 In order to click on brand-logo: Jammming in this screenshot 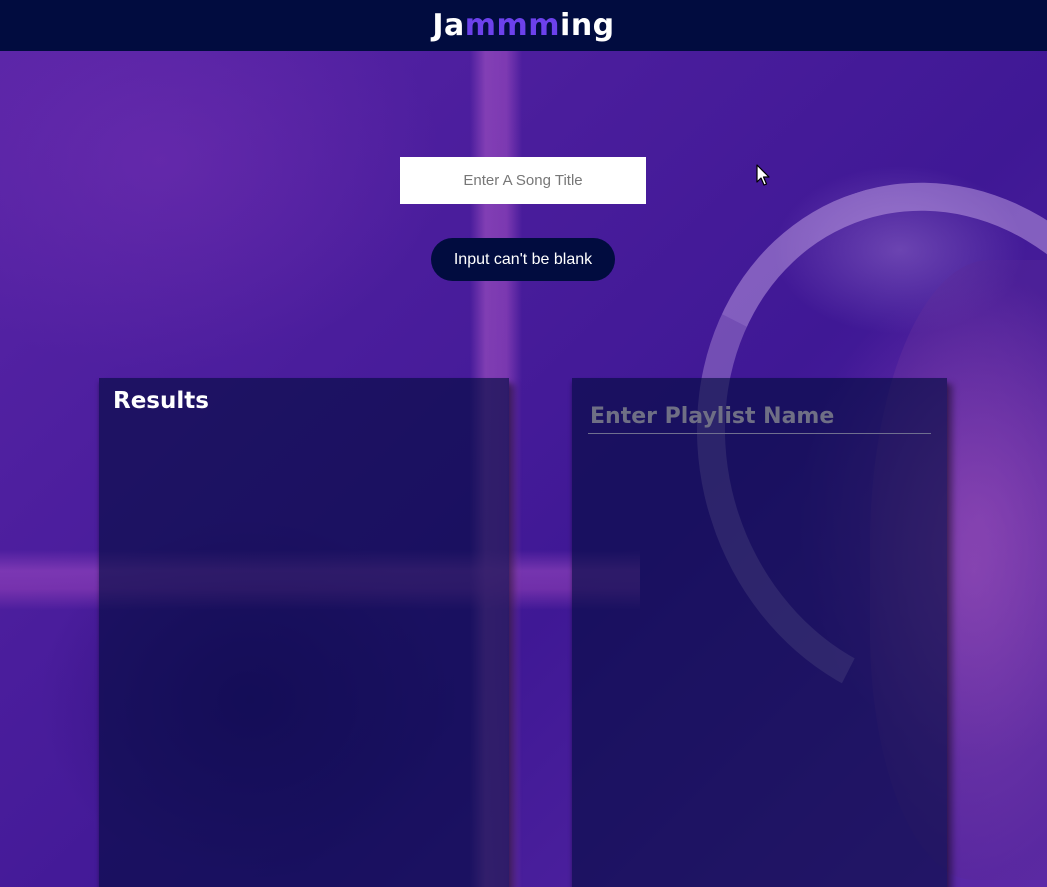, I will do `click(523, 25)`.